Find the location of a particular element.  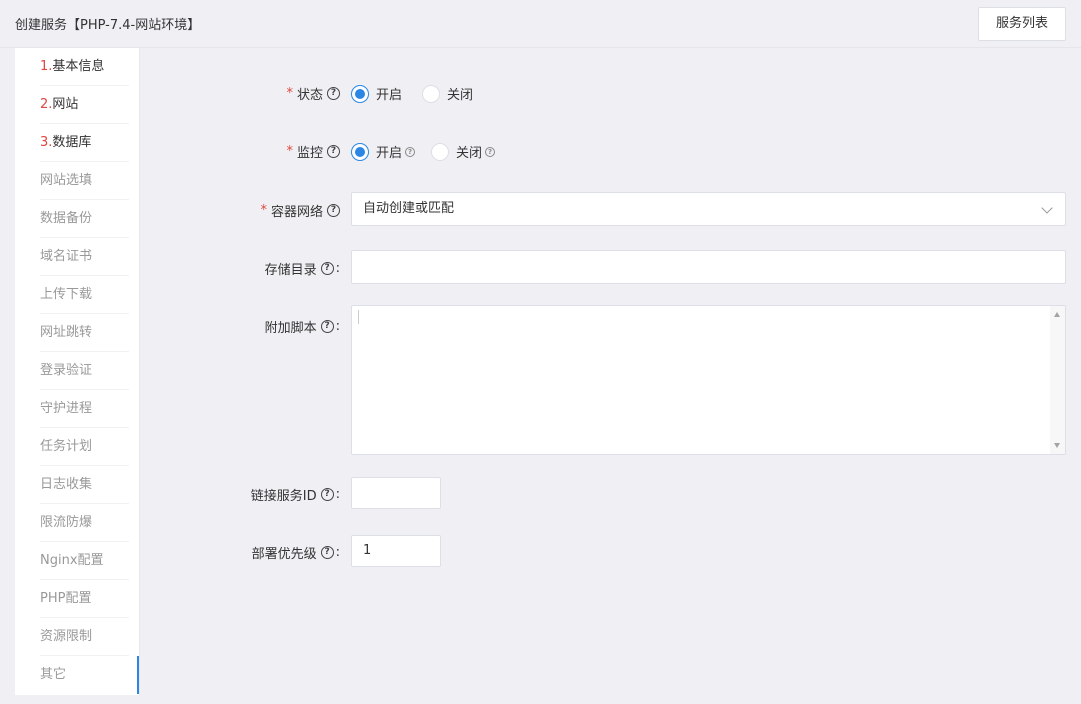

link-service-id-label: 链接服务ID ? : is located at coordinates (295, 494).